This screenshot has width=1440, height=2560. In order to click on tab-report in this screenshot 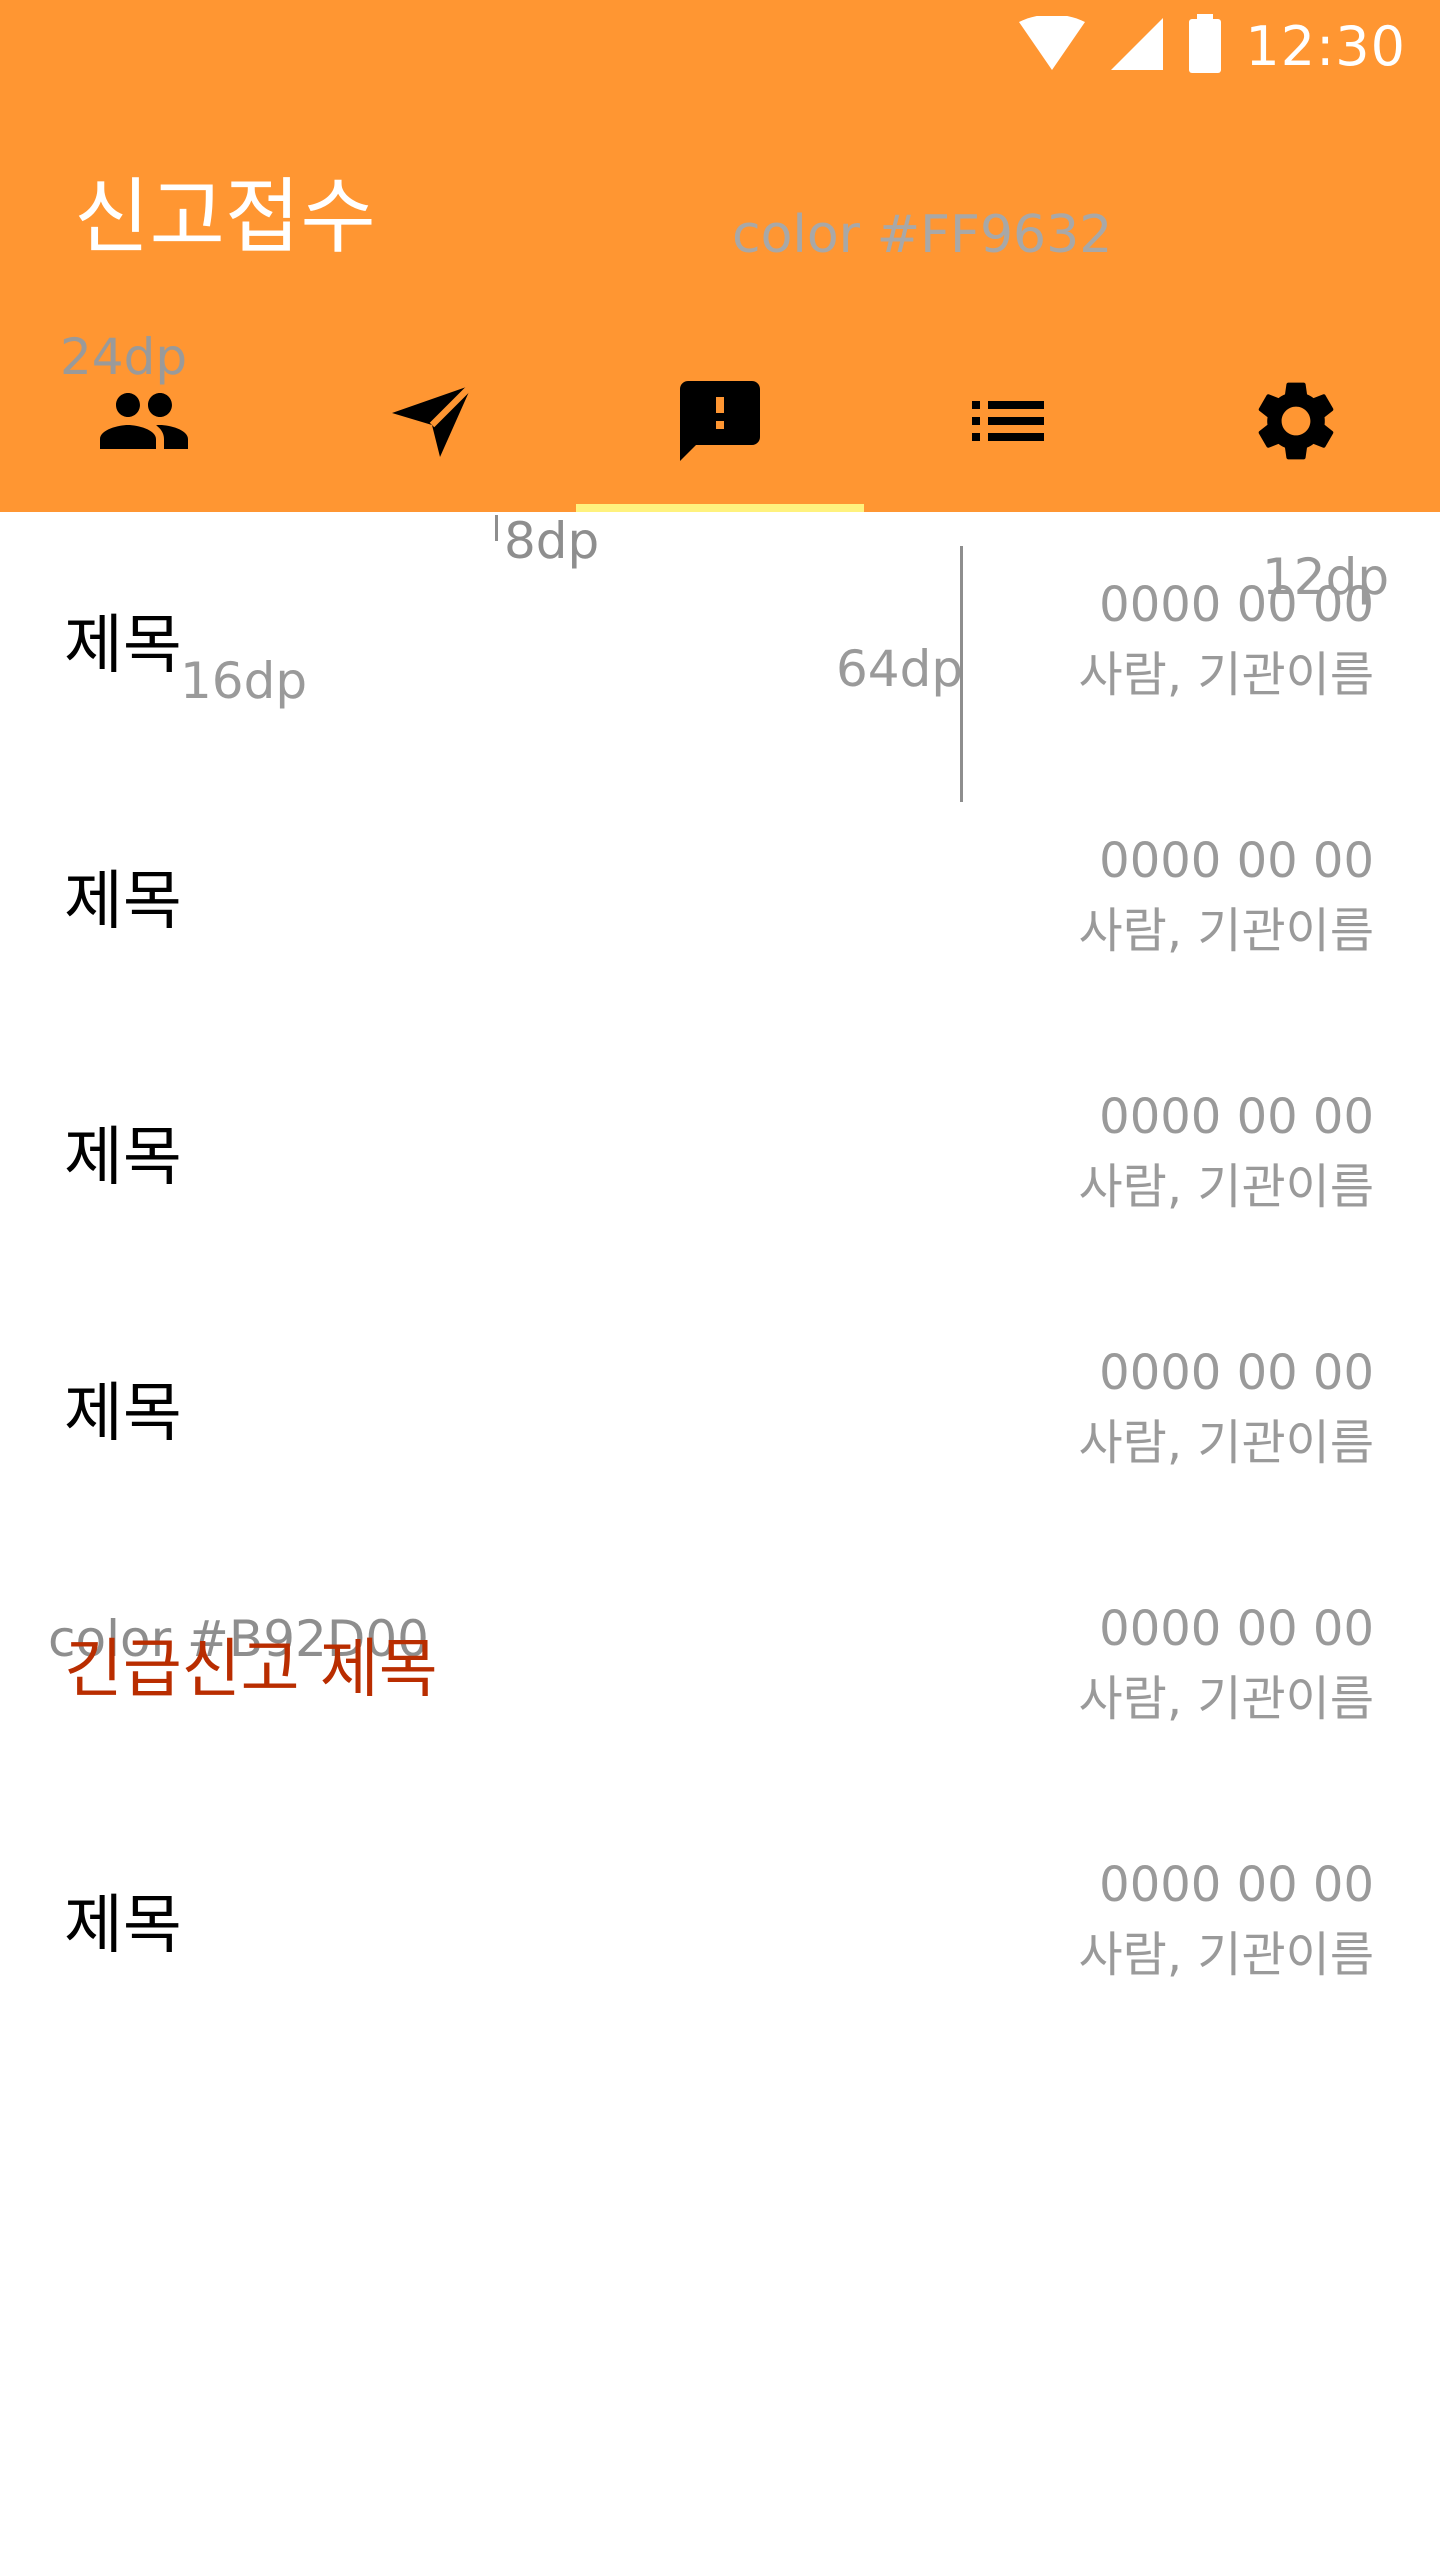, I will do `click(720, 432)`.